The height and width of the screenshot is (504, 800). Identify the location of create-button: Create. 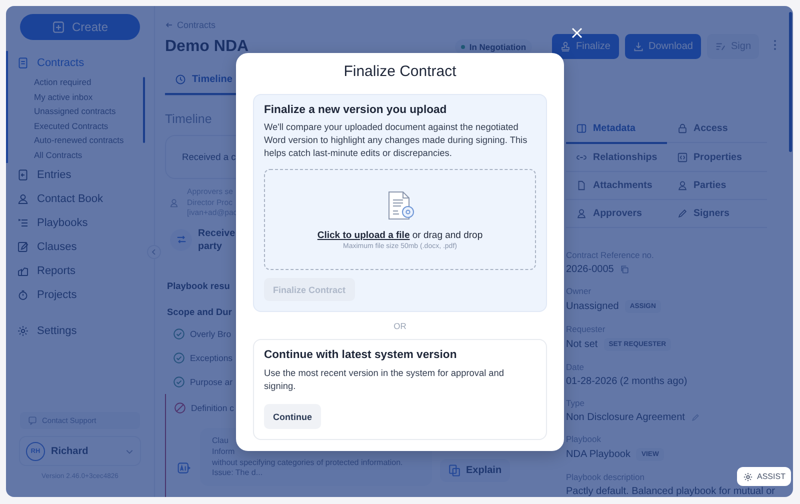
(80, 27).